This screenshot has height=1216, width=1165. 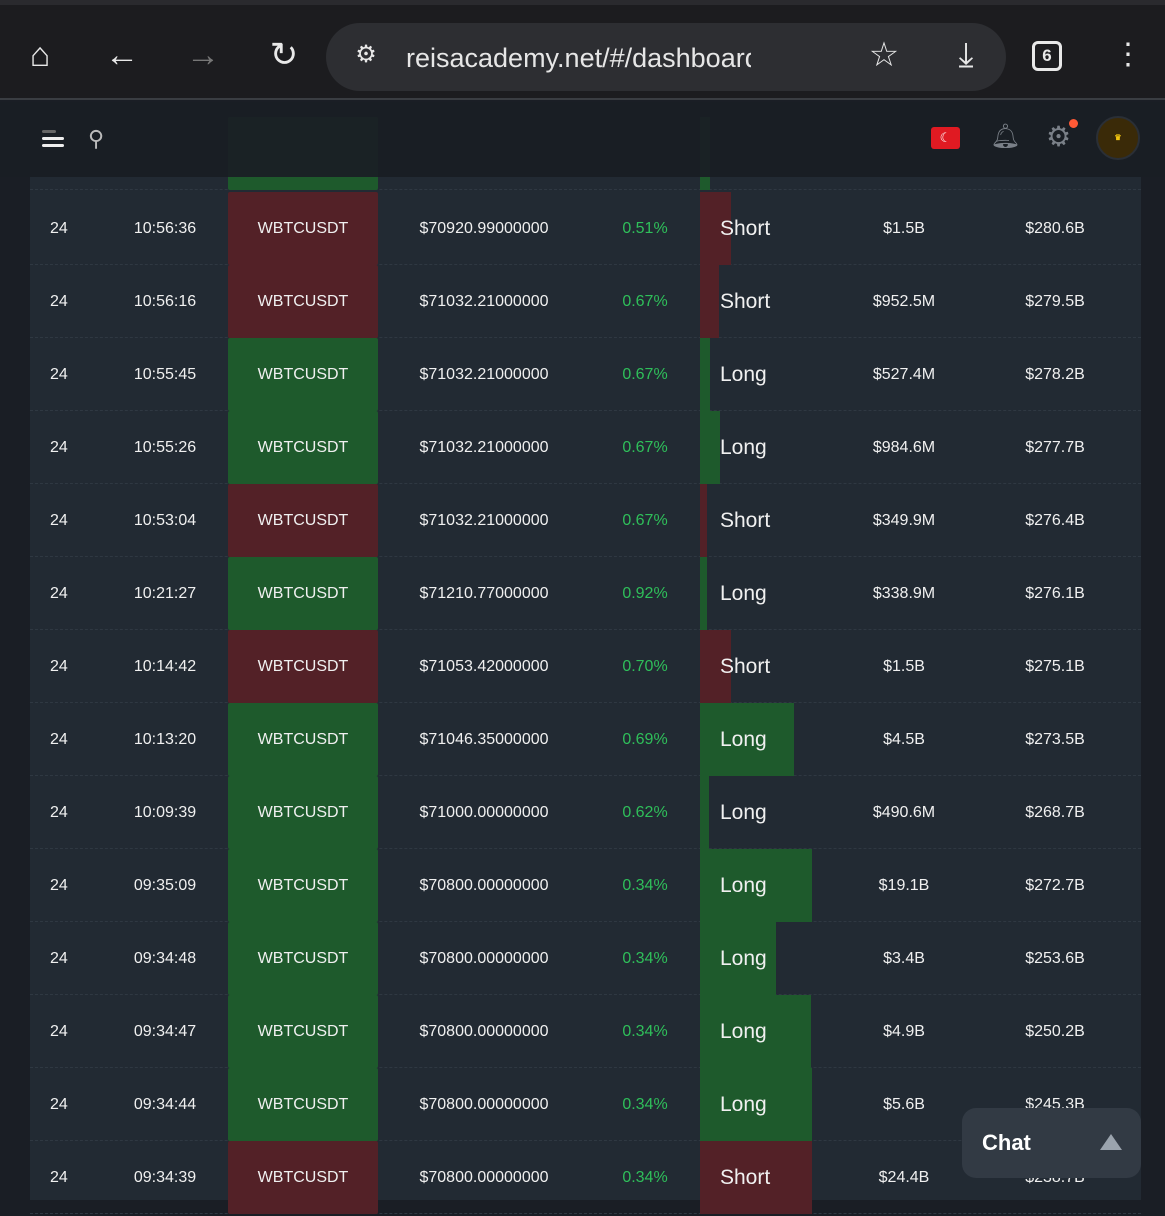 What do you see at coordinates (1118, 138) in the screenshot?
I see `avatar: ♛` at bounding box center [1118, 138].